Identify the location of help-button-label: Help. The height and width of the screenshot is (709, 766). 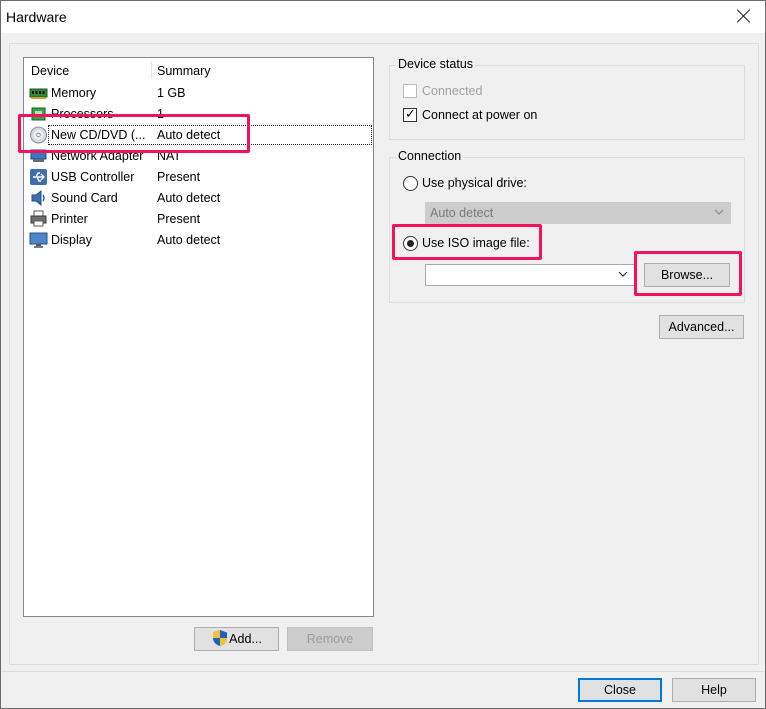
(714, 690).